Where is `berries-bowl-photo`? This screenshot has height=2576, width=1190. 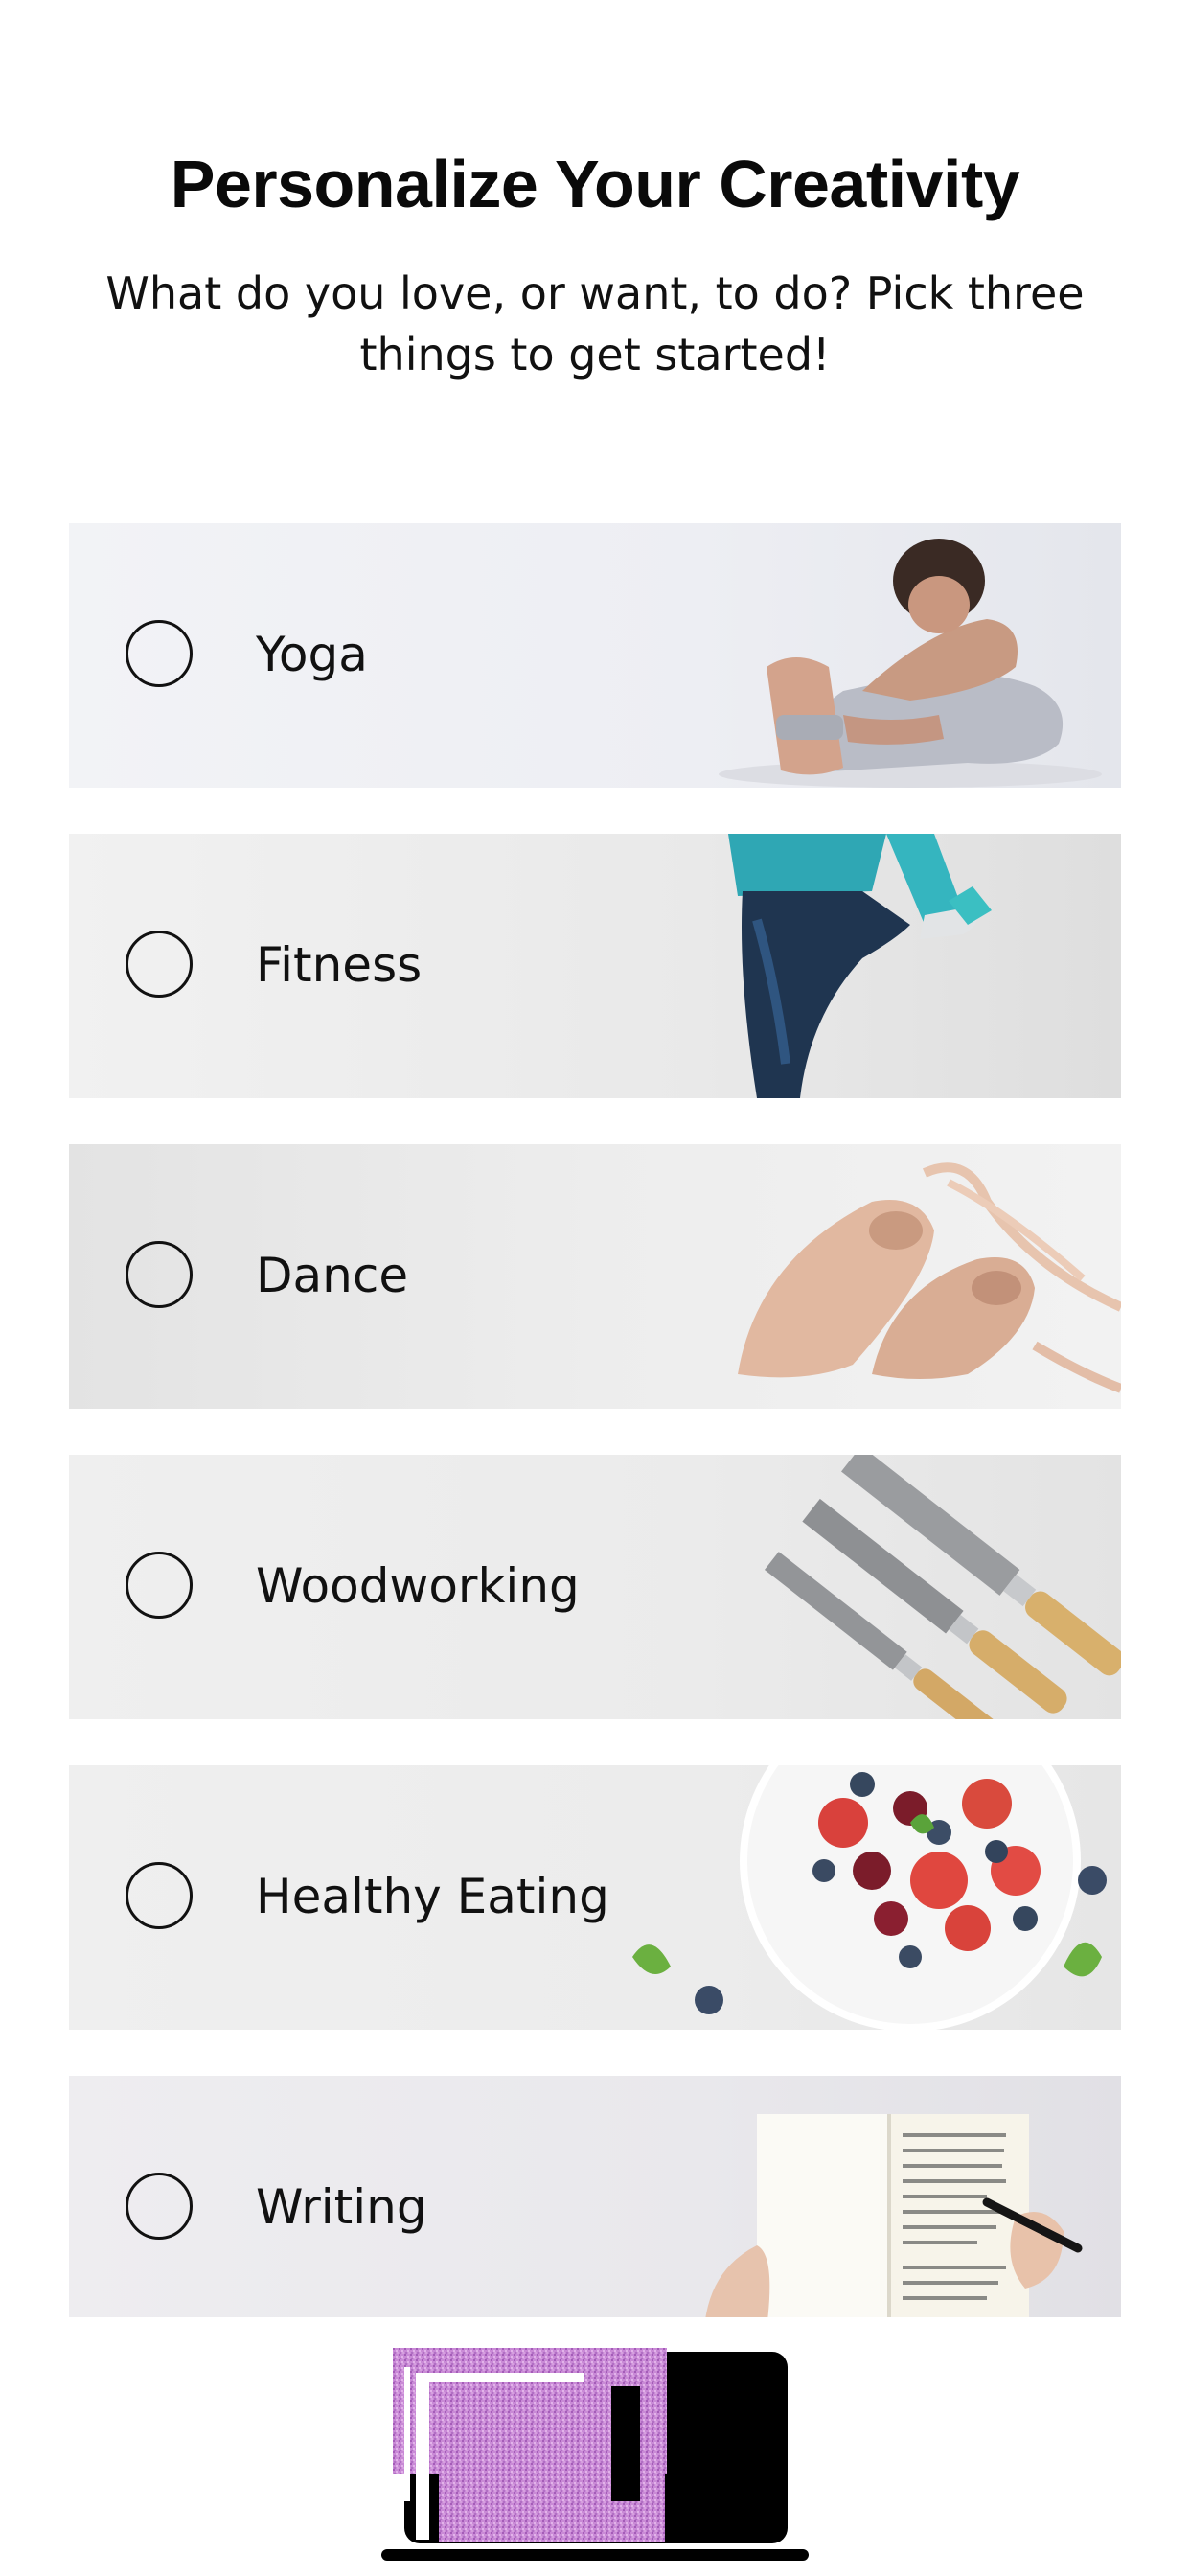
berries-bowl-photo is located at coordinates (870, 1897).